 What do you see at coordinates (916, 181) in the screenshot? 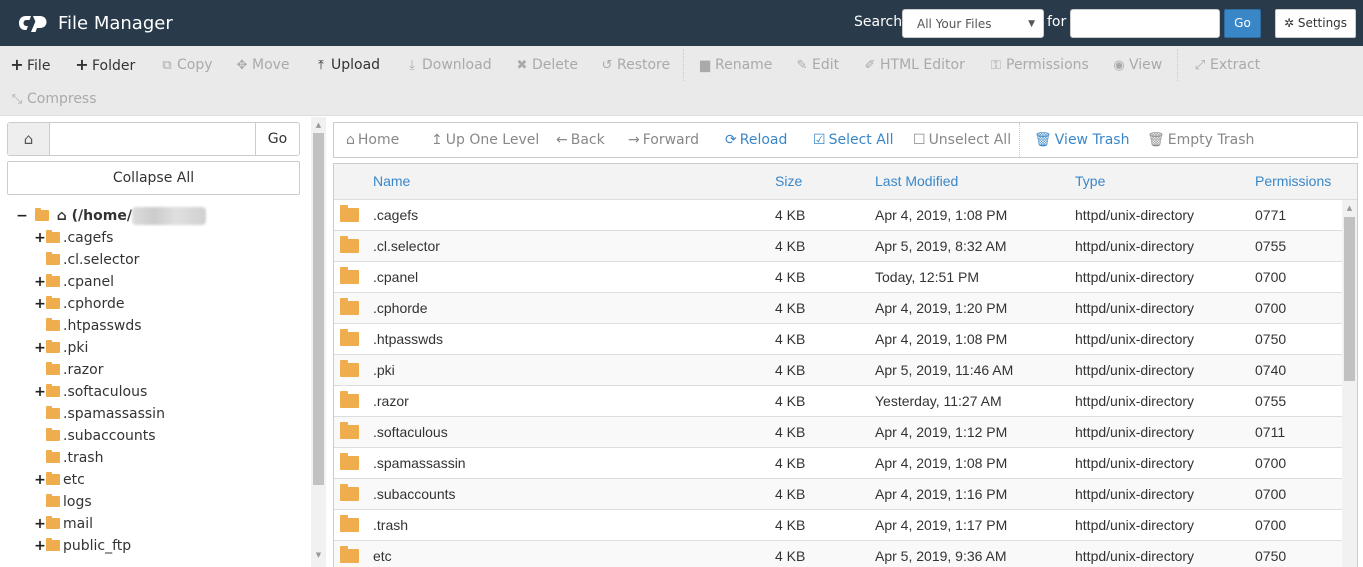
I see `column-header-last-modified: Last Modified` at bounding box center [916, 181].